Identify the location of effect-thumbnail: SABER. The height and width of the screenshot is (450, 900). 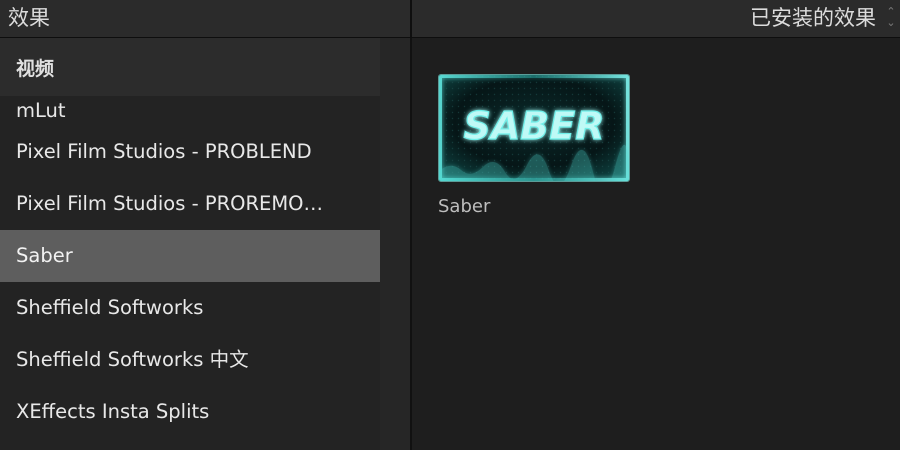
(534, 128).